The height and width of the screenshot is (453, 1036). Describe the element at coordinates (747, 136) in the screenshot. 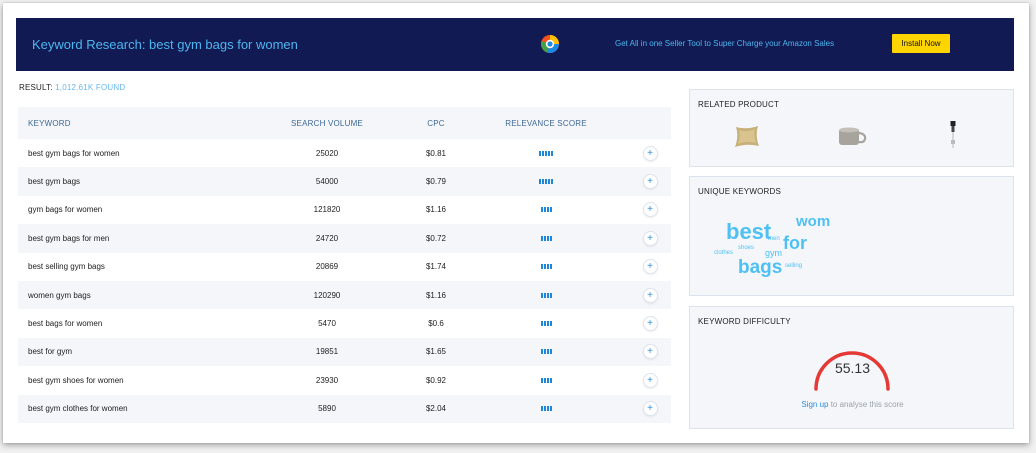

I see `product-thumbnail-pillow` at that location.